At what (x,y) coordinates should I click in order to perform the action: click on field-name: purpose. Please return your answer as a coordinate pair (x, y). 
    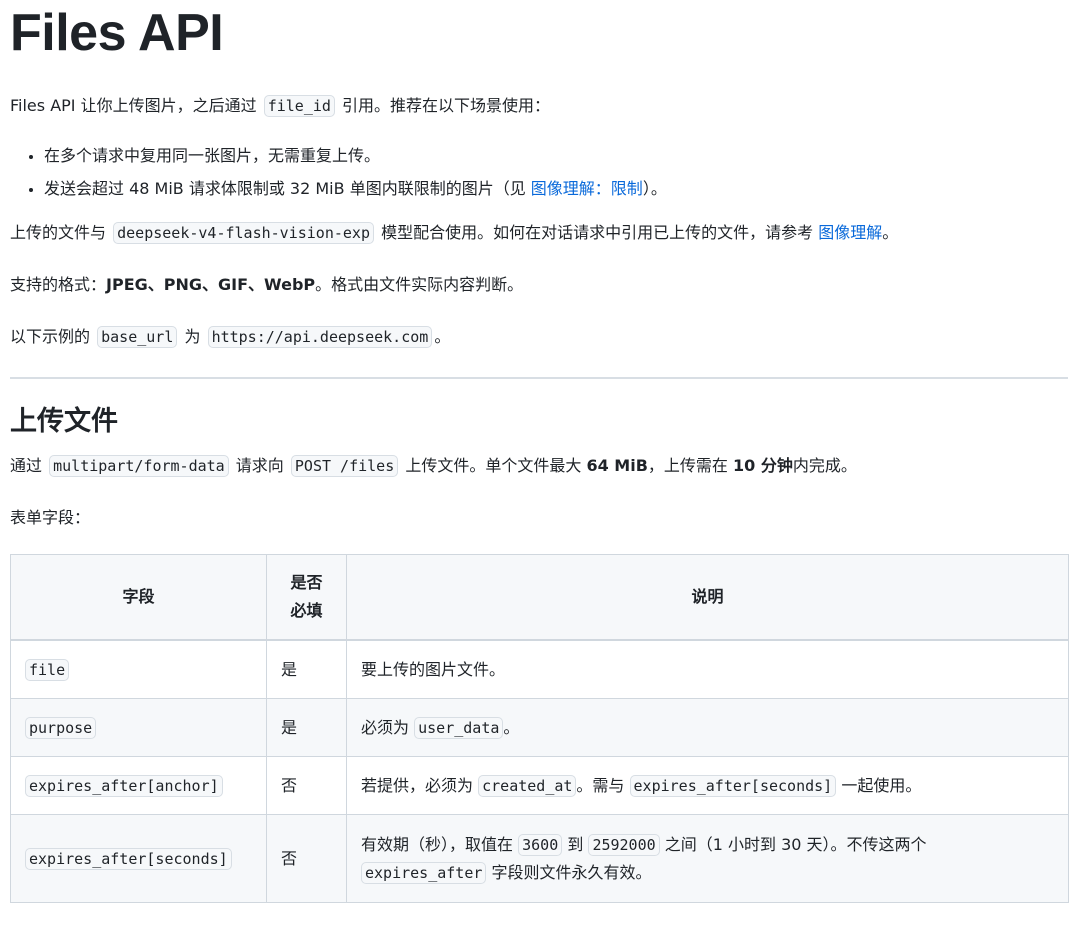
    Looking at the image, I should click on (61, 727).